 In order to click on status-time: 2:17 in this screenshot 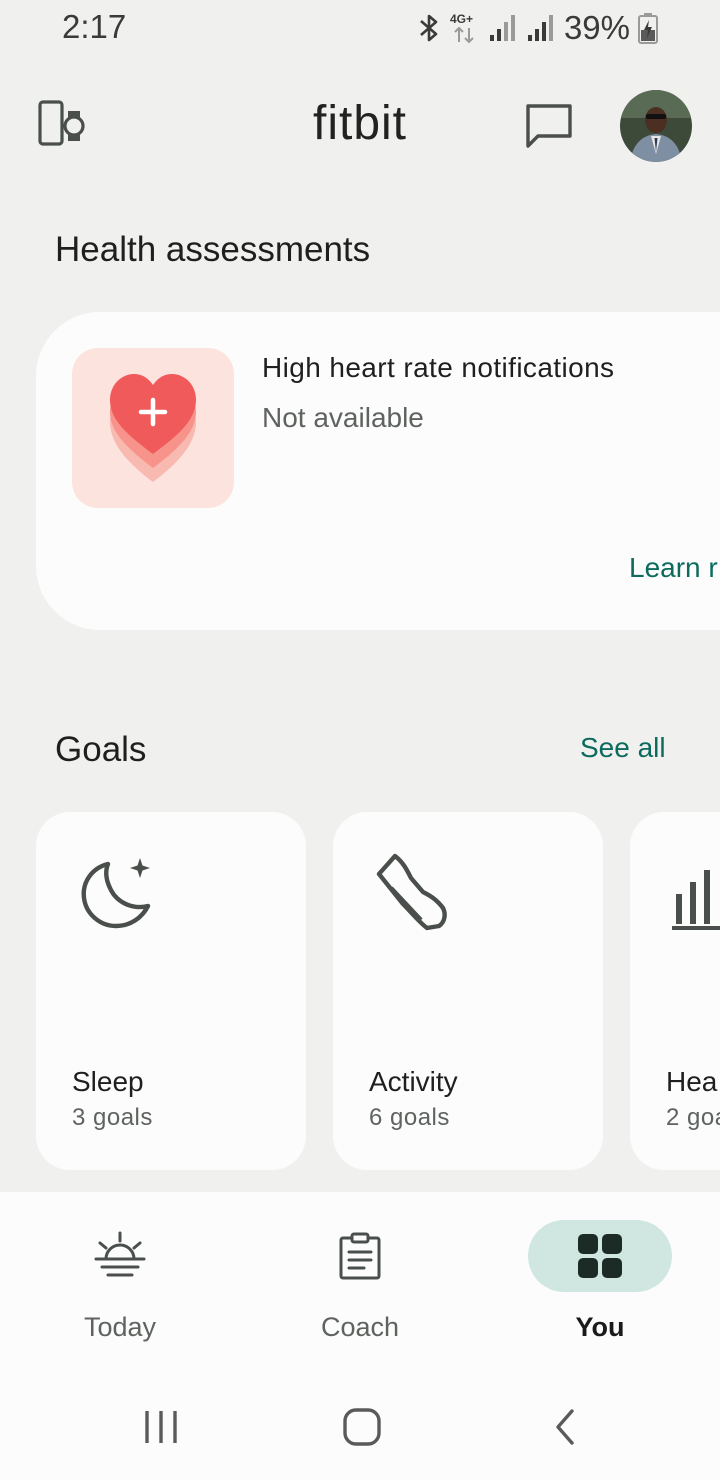, I will do `click(94, 26)`.